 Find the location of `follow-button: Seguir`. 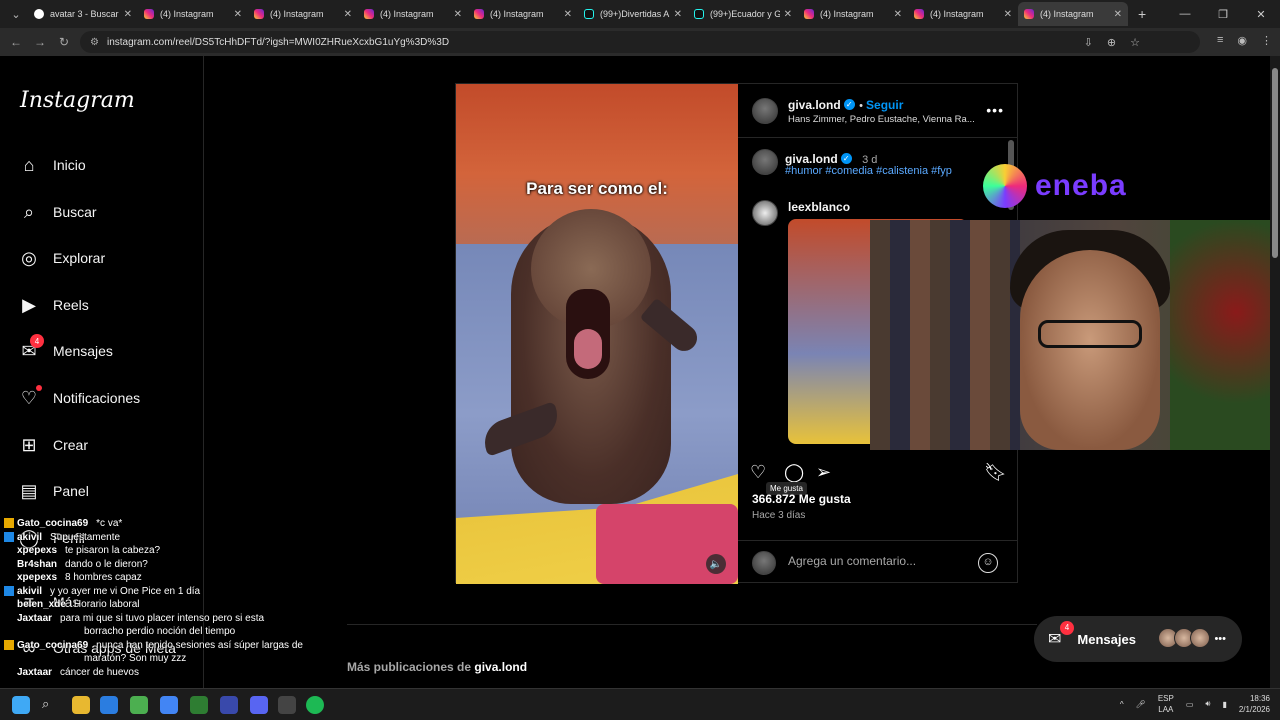

follow-button: Seguir is located at coordinates (884, 105).